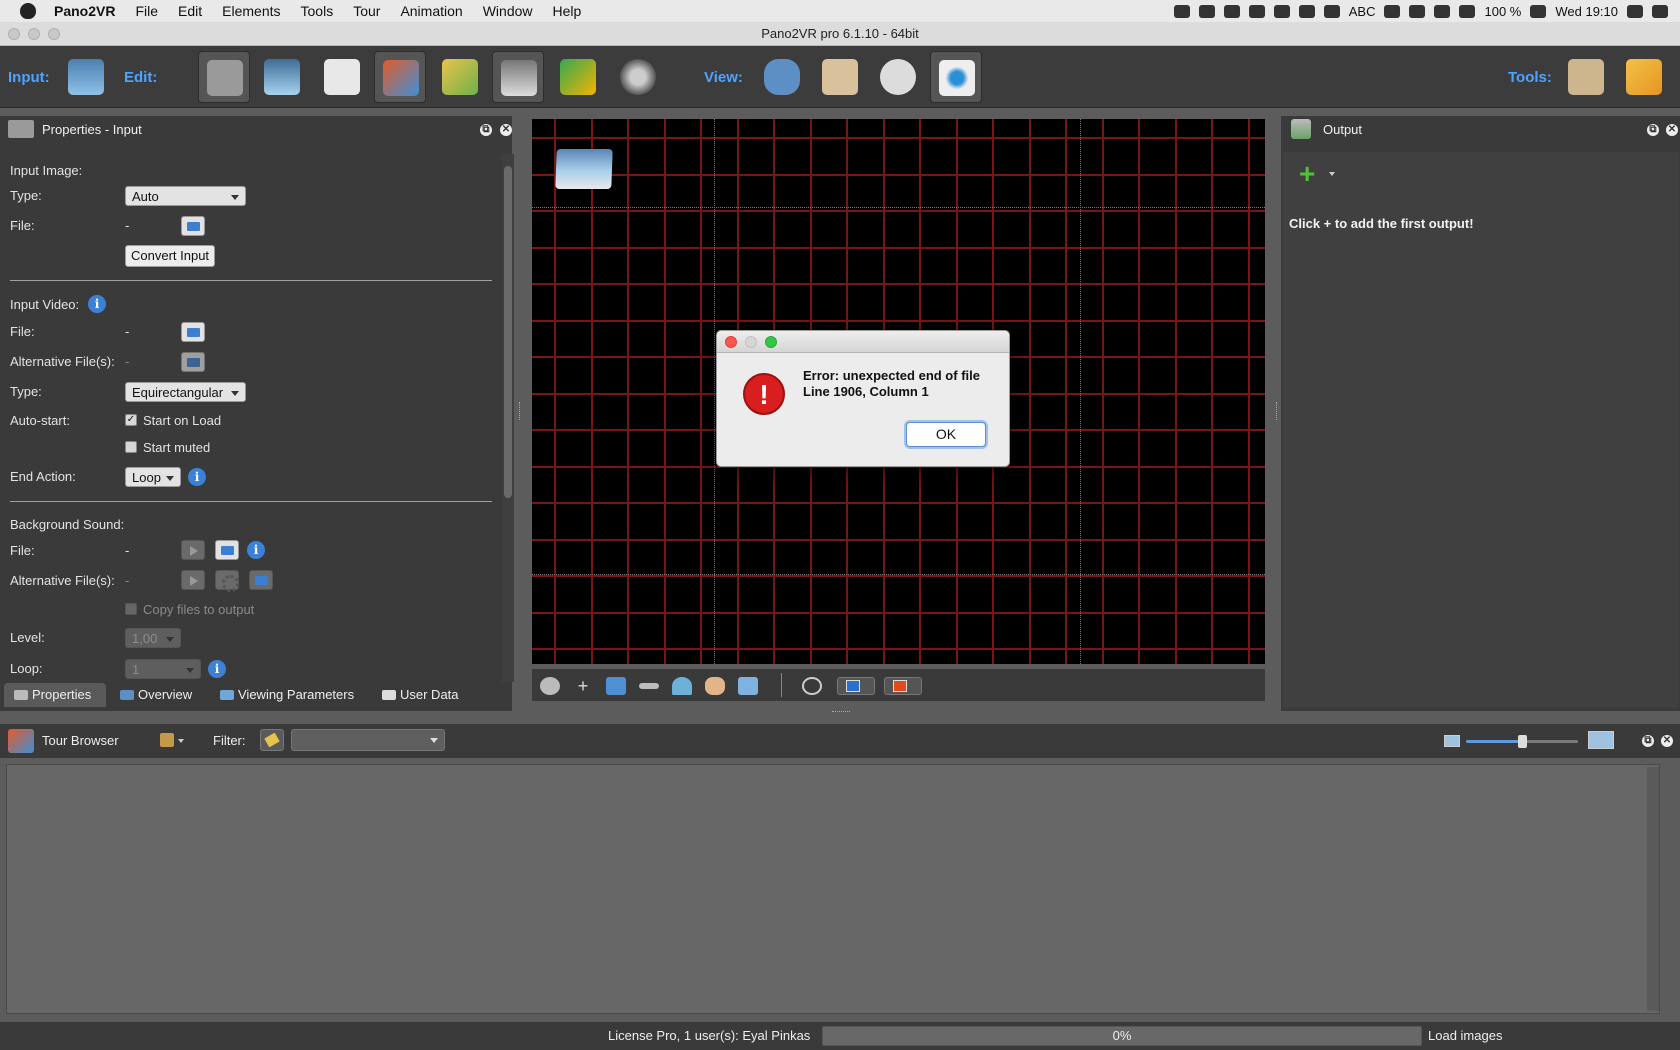 Image resolution: width=1680 pixels, height=1050 pixels. Describe the element at coordinates (176, 447) in the screenshot. I see `start-muted-label: Start muted` at that location.